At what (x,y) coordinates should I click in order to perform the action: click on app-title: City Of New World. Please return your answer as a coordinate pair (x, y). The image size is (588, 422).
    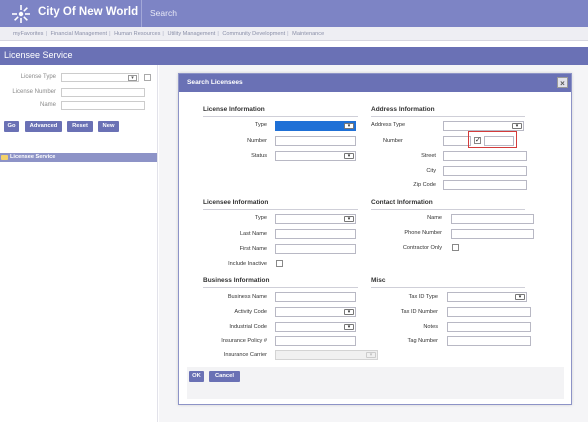
    Looking at the image, I should click on (88, 12).